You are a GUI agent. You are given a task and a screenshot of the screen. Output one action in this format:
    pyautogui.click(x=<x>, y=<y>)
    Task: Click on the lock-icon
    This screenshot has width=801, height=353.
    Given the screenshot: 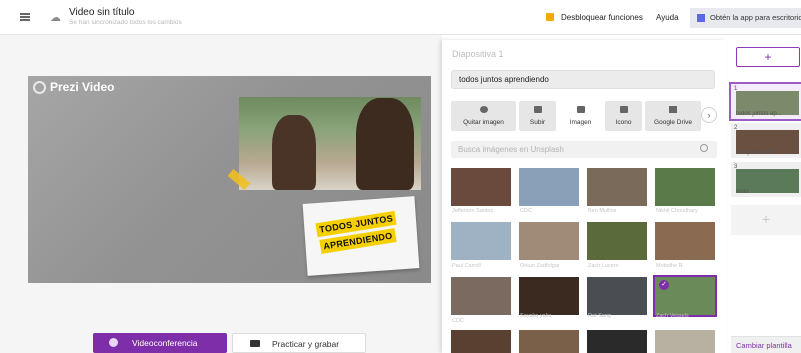 What is the action you would take?
    pyautogui.click(x=550, y=17)
    